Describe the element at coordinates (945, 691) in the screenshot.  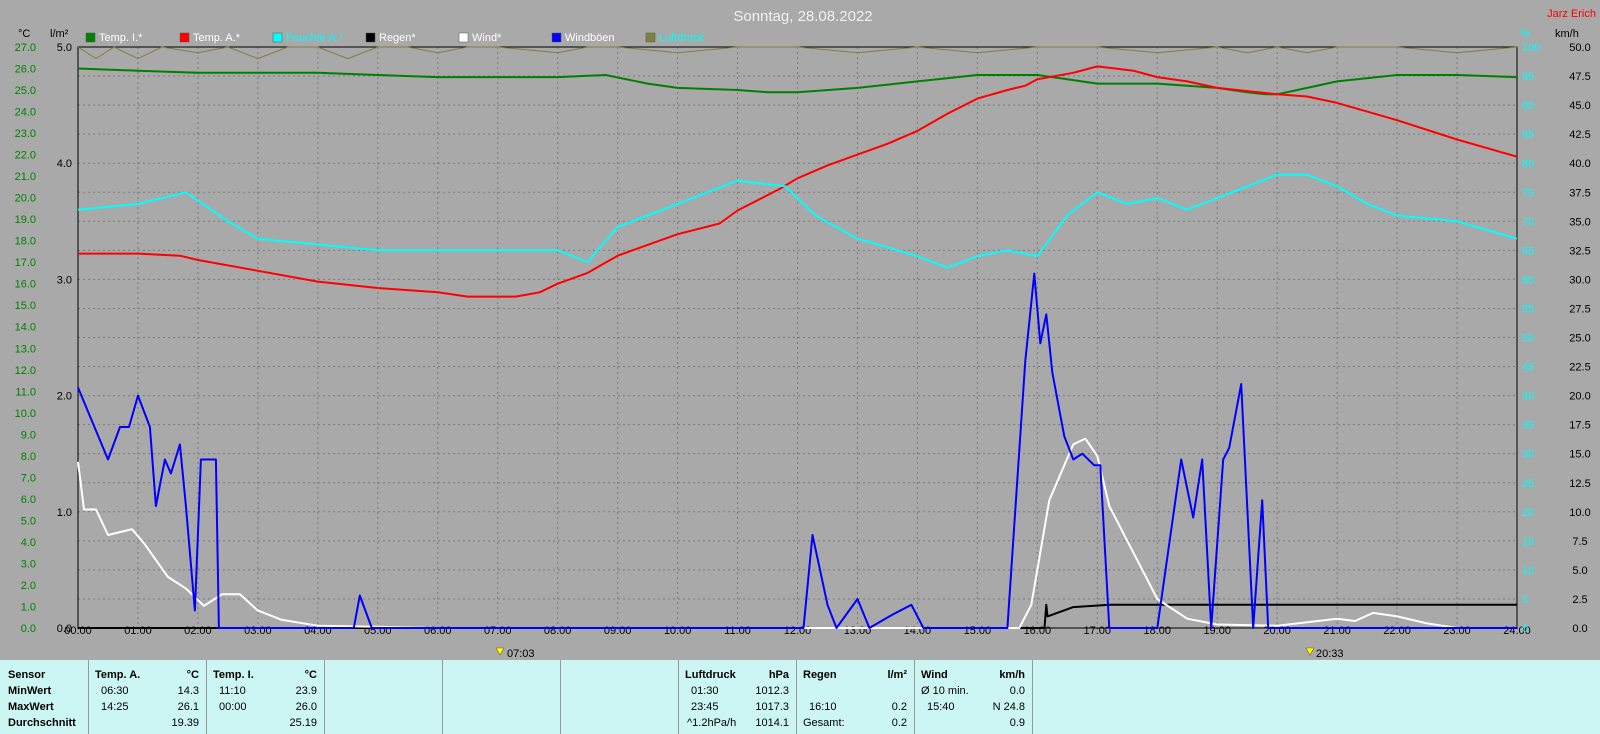
I see `wind-avg10-label: Ø 10 min.` at that location.